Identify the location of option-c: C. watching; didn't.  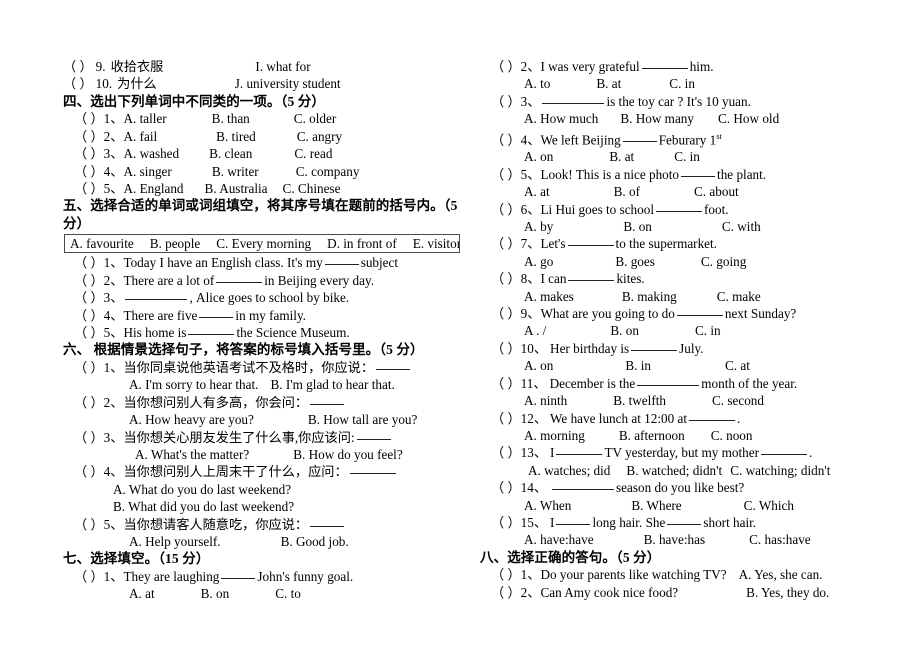
(780, 470).